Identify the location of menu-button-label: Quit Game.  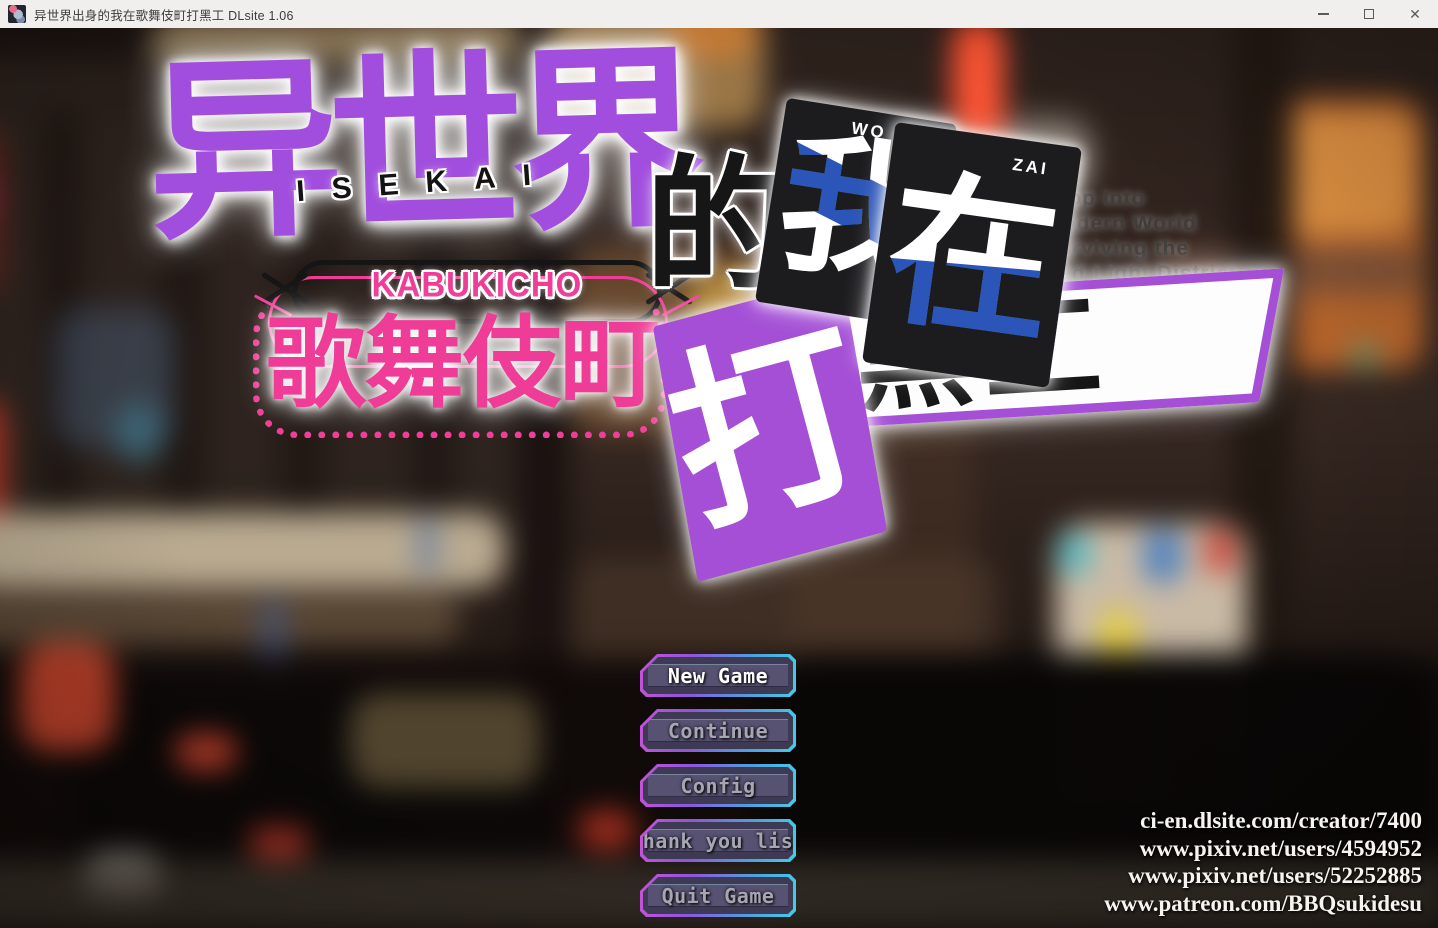
(718, 895).